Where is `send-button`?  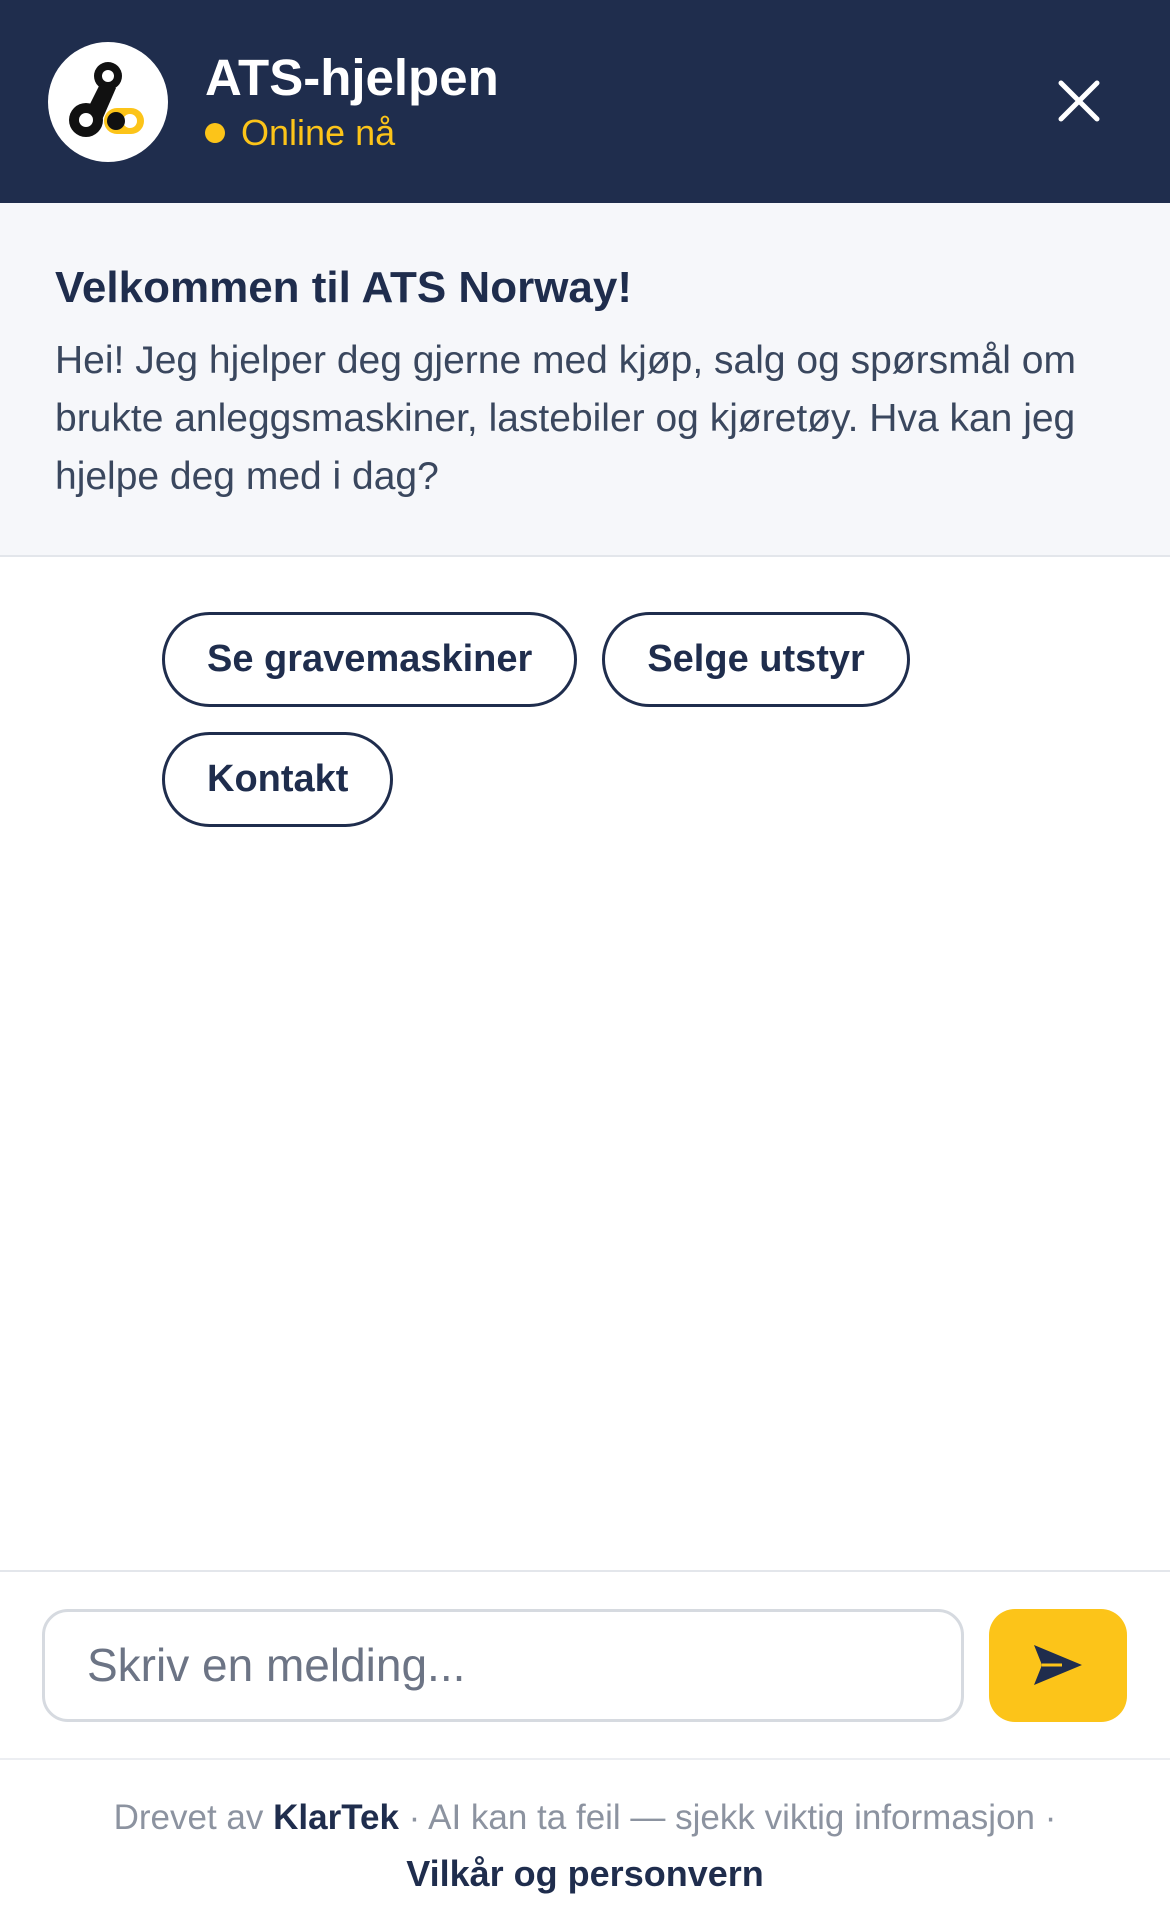
send-button is located at coordinates (1058, 1665).